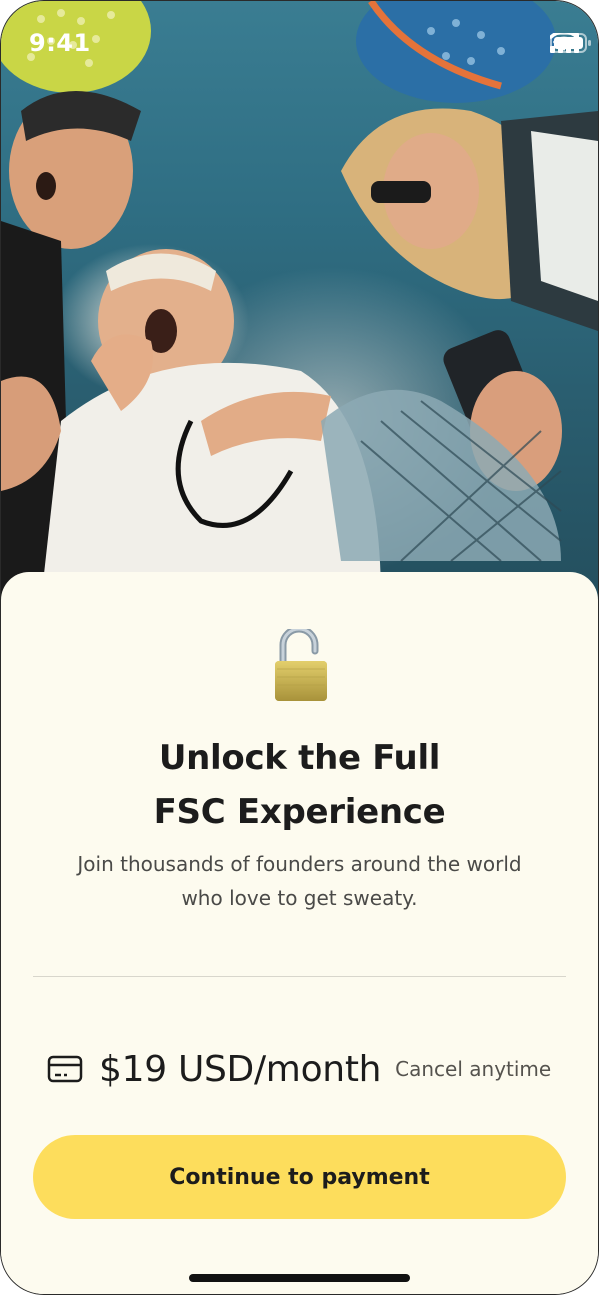 Image resolution: width=599 pixels, height=1295 pixels. Describe the element at coordinates (299, 1278) in the screenshot. I see `home-indicator` at that location.